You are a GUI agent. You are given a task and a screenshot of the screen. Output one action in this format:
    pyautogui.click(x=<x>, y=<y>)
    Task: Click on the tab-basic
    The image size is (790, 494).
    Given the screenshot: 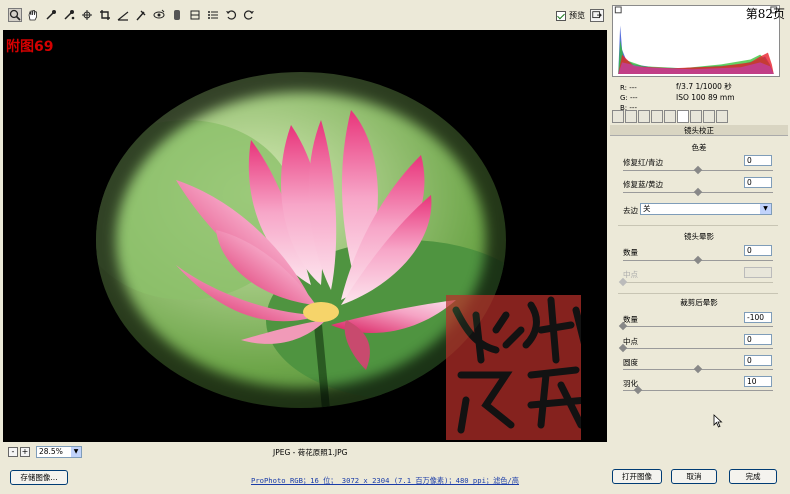 What is the action you would take?
    pyautogui.click(x=618, y=116)
    